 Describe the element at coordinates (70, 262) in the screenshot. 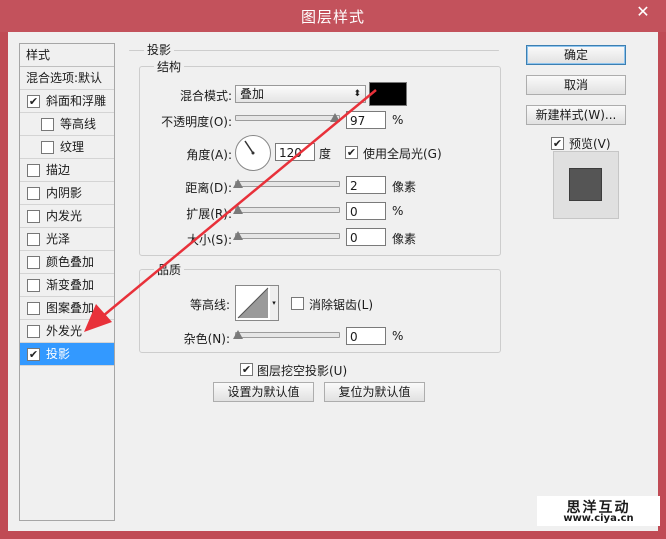

I see `style-item-label: 颜色叠加` at that location.